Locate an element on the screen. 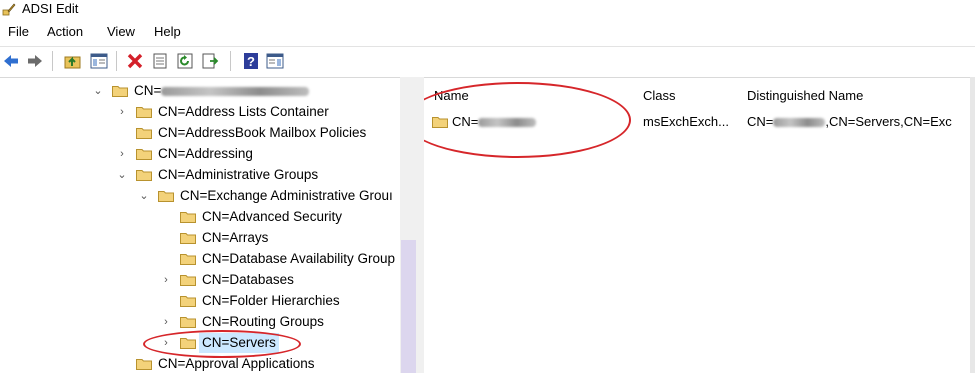 Image resolution: width=975 pixels, height=374 pixels. menu-bar: File Action View Help is located at coordinates (487, 32).